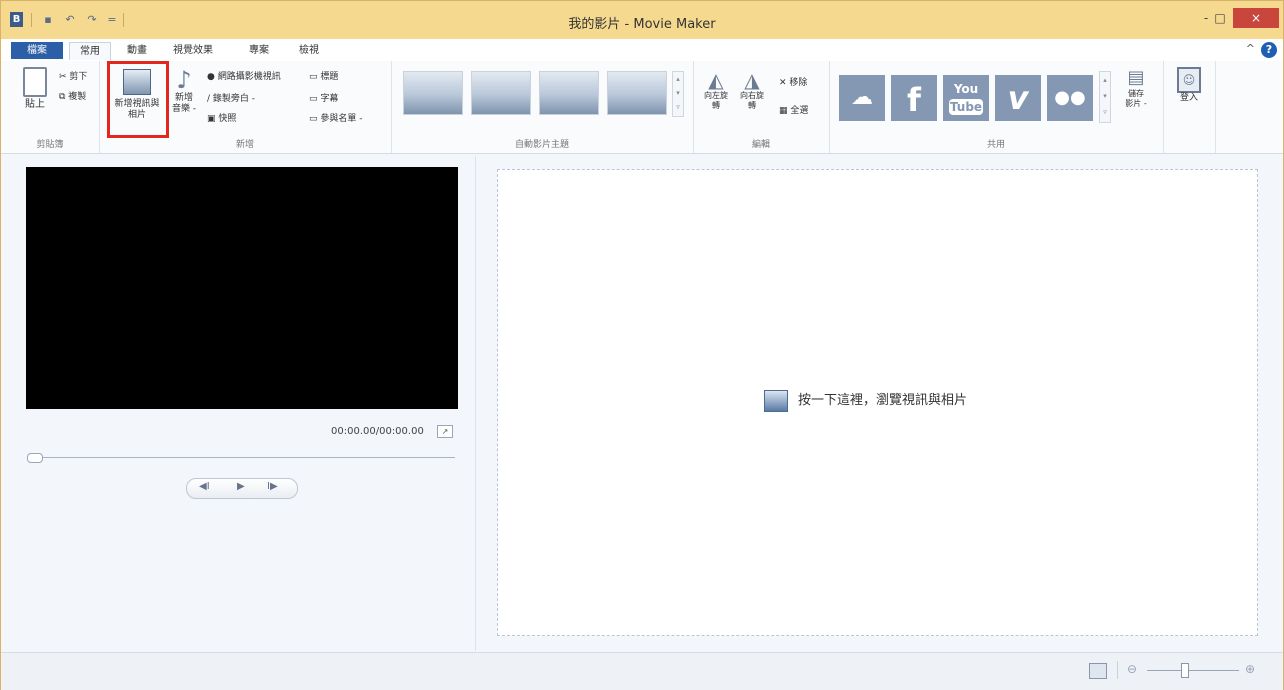  Describe the element at coordinates (329, 77) in the screenshot. I see `title-label: 標題` at that location.